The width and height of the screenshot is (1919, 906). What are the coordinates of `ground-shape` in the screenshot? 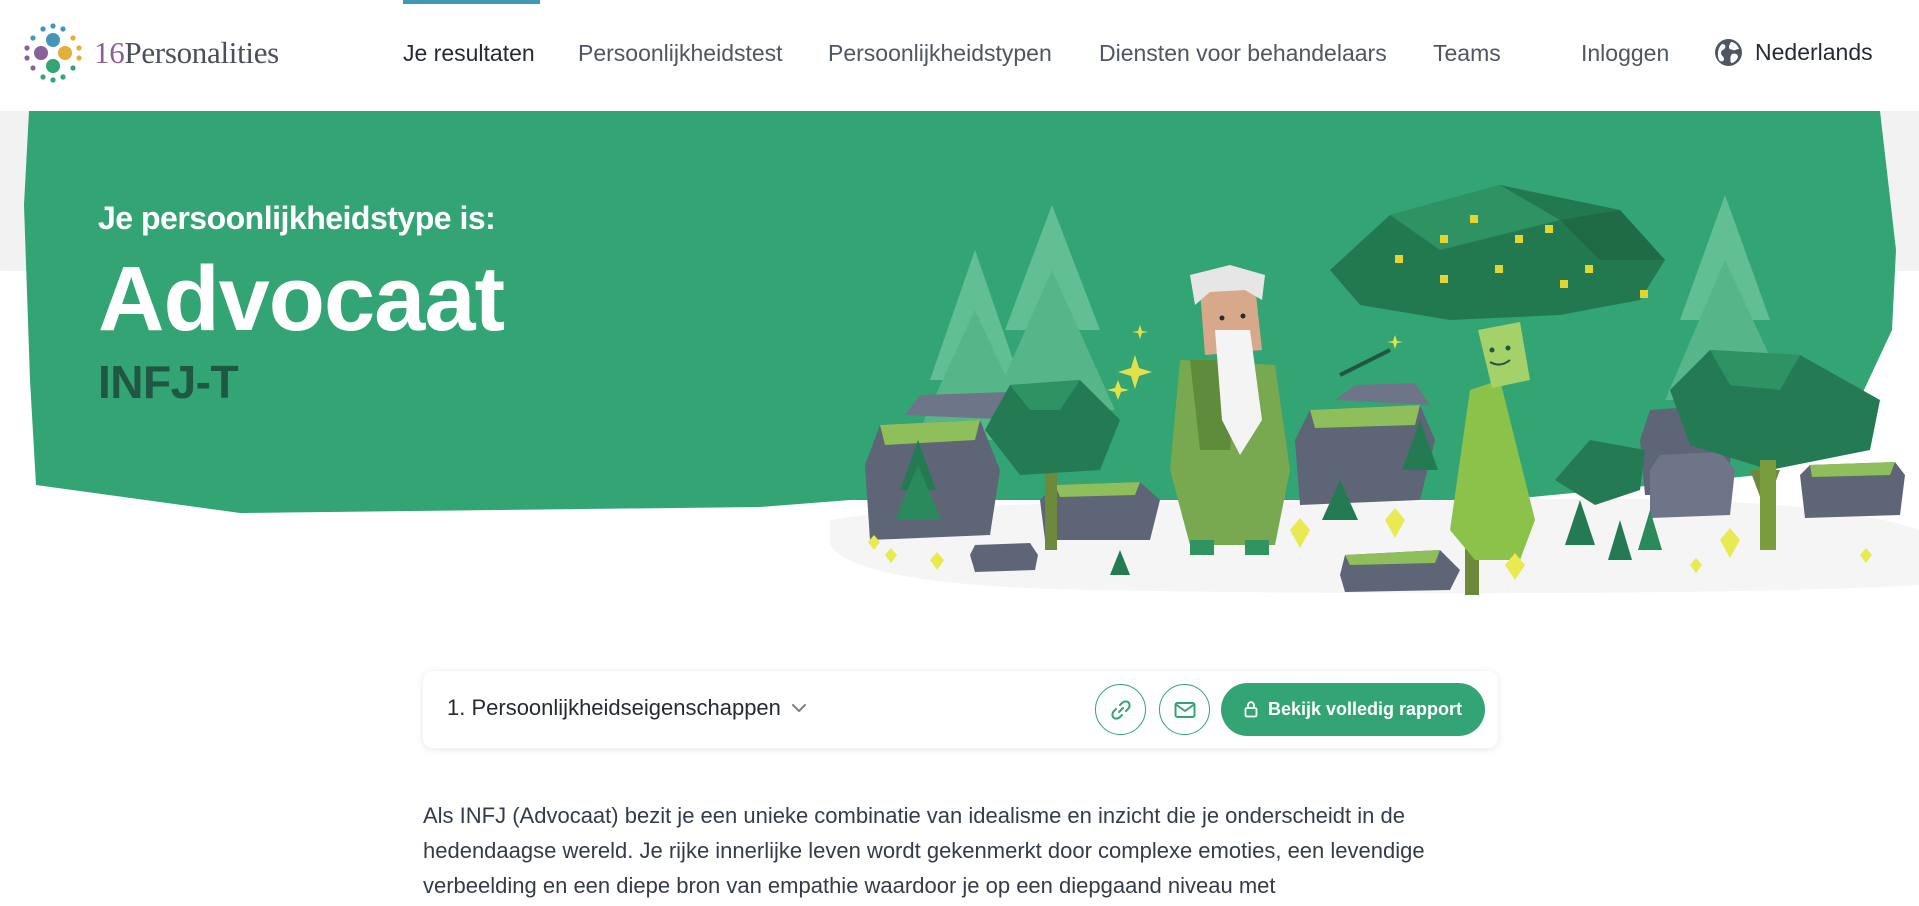 It's located at (1374, 546).